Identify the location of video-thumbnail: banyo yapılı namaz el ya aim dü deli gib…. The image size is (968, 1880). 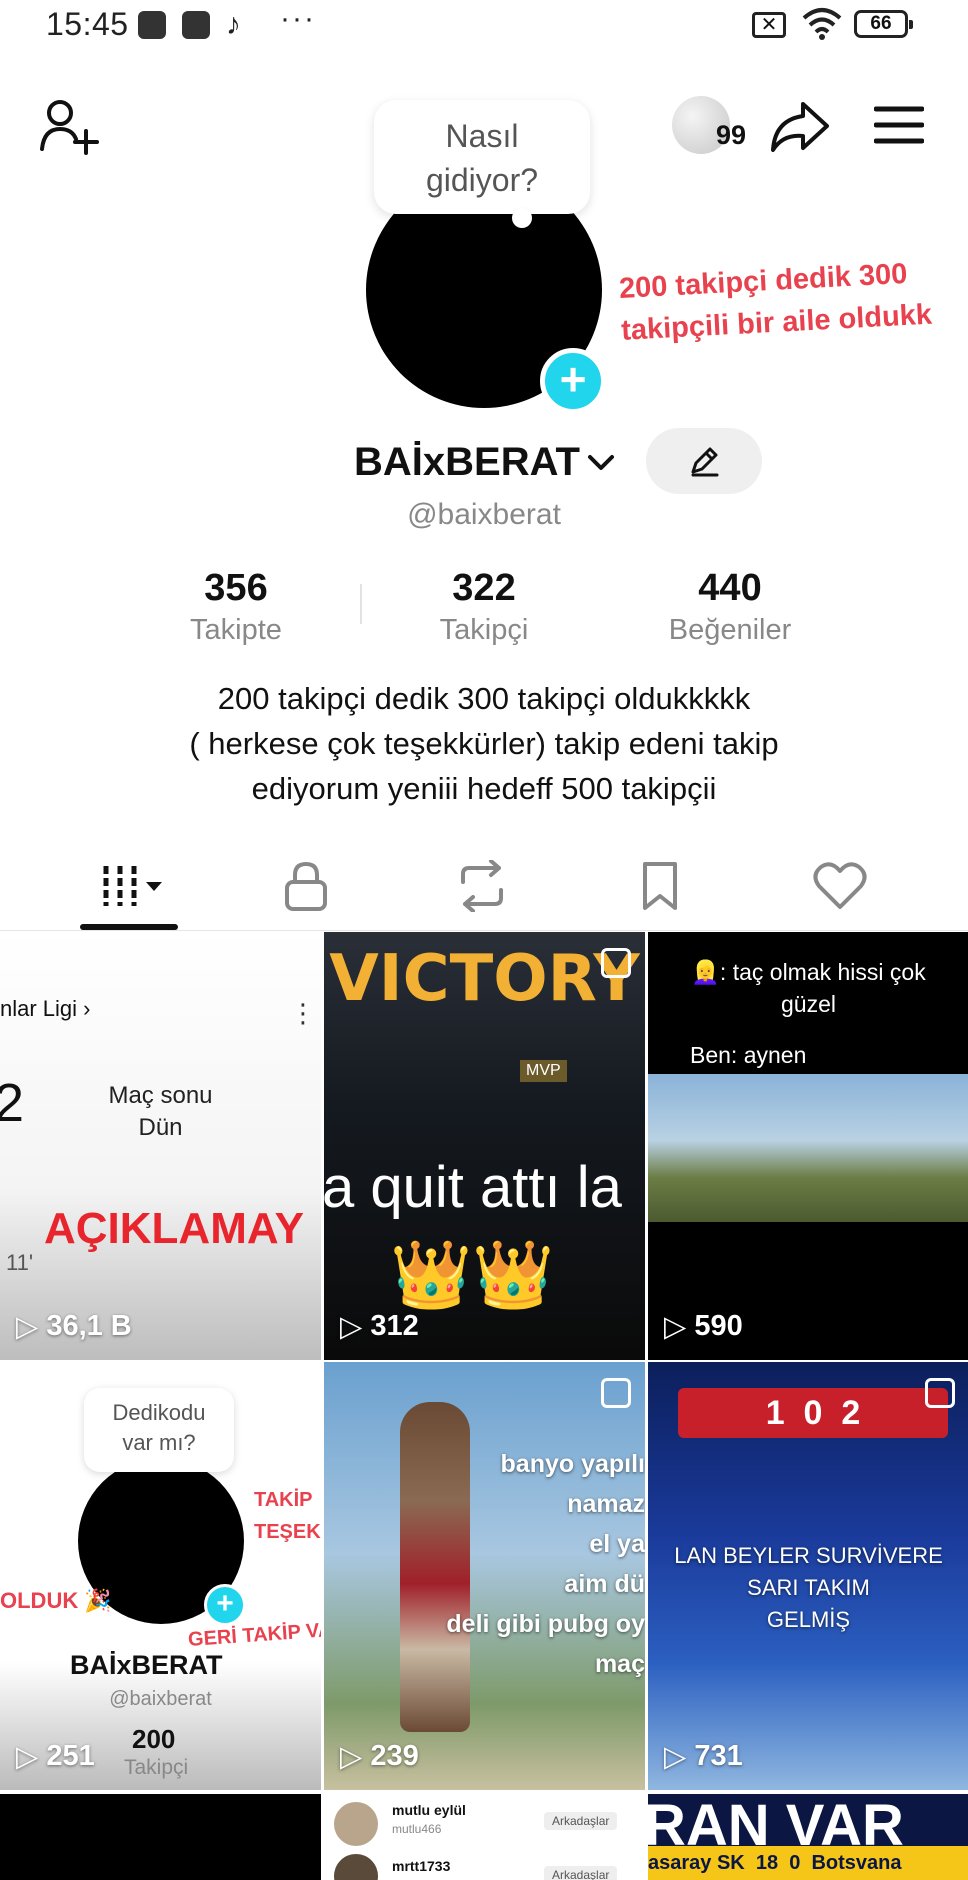
(484, 1576).